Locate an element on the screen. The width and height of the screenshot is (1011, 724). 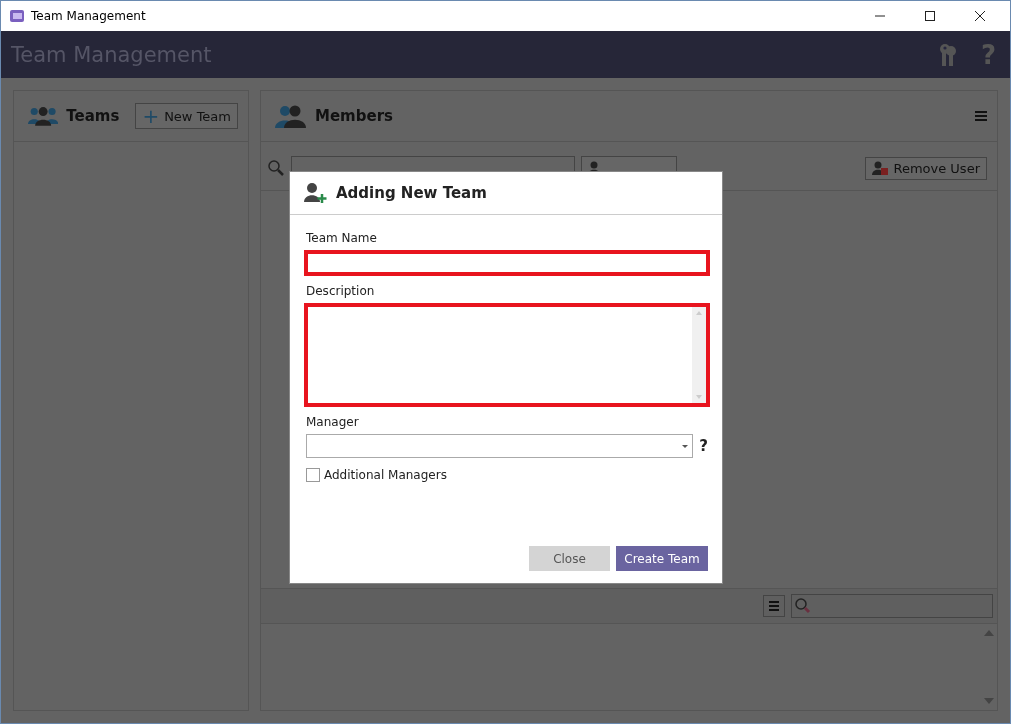
group-icon is located at coordinates (43, 116).